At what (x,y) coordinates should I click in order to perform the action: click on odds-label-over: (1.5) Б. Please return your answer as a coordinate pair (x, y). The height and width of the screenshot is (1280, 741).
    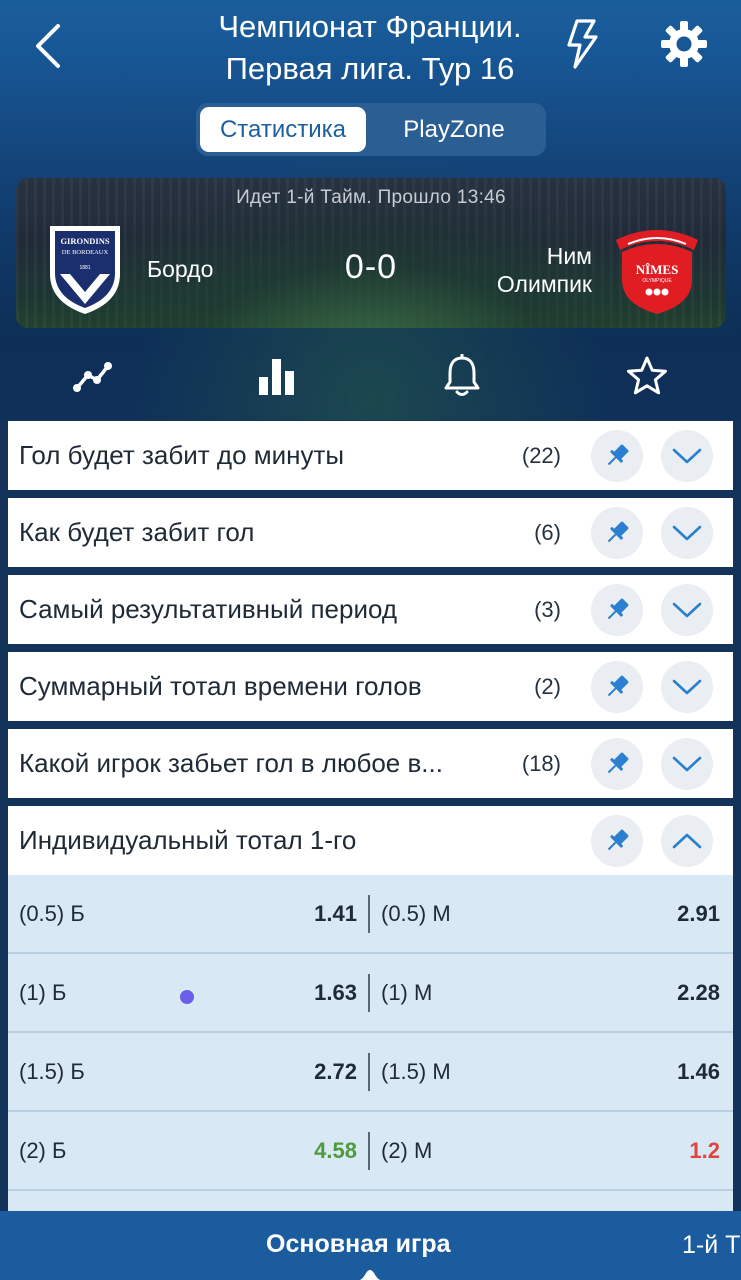
    Looking at the image, I should click on (52, 1071).